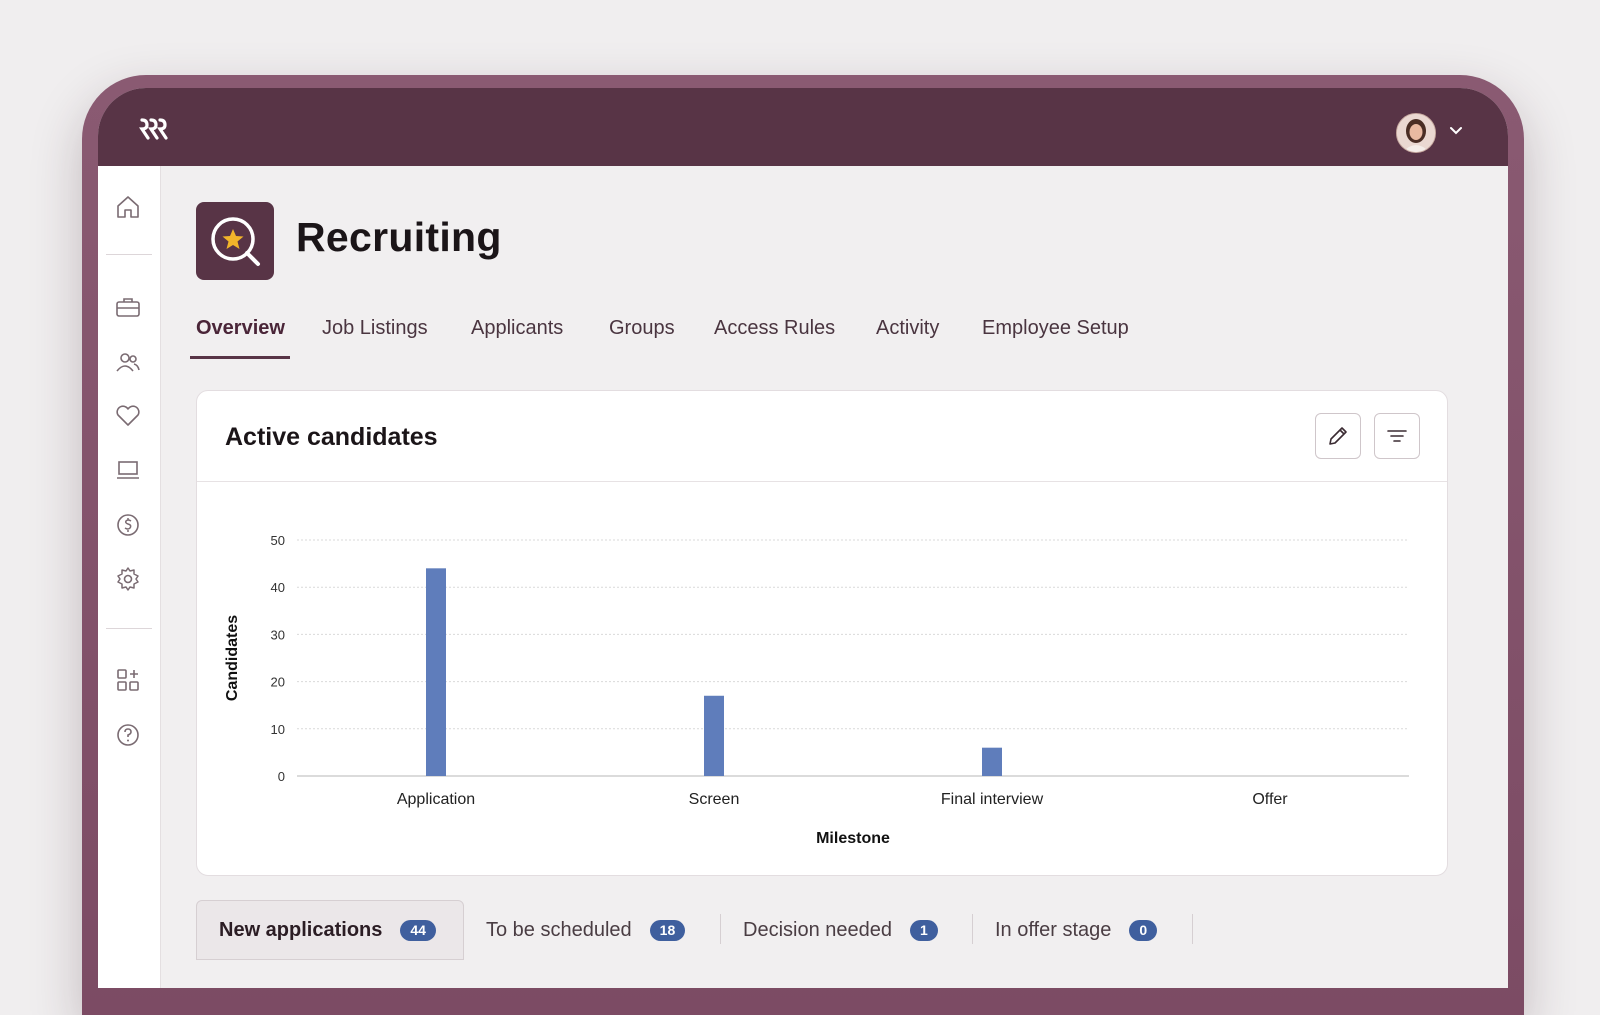 This screenshot has height=1015, width=1600. I want to click on active-tab-indicator, so click(240, 357).